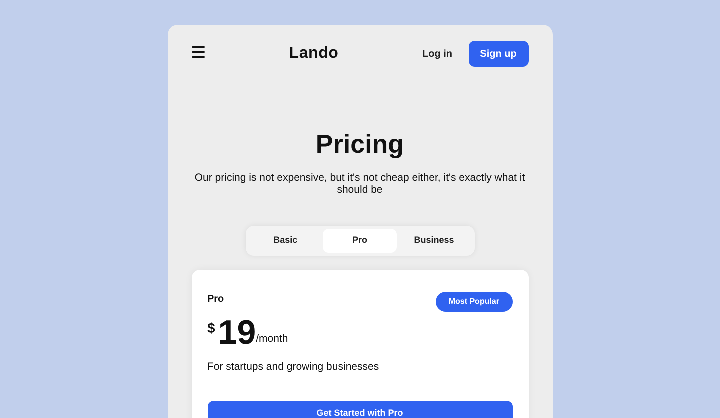 This screenshot has height=418, width=720. I want to click on currency-symbol: $, so click(212, 328).